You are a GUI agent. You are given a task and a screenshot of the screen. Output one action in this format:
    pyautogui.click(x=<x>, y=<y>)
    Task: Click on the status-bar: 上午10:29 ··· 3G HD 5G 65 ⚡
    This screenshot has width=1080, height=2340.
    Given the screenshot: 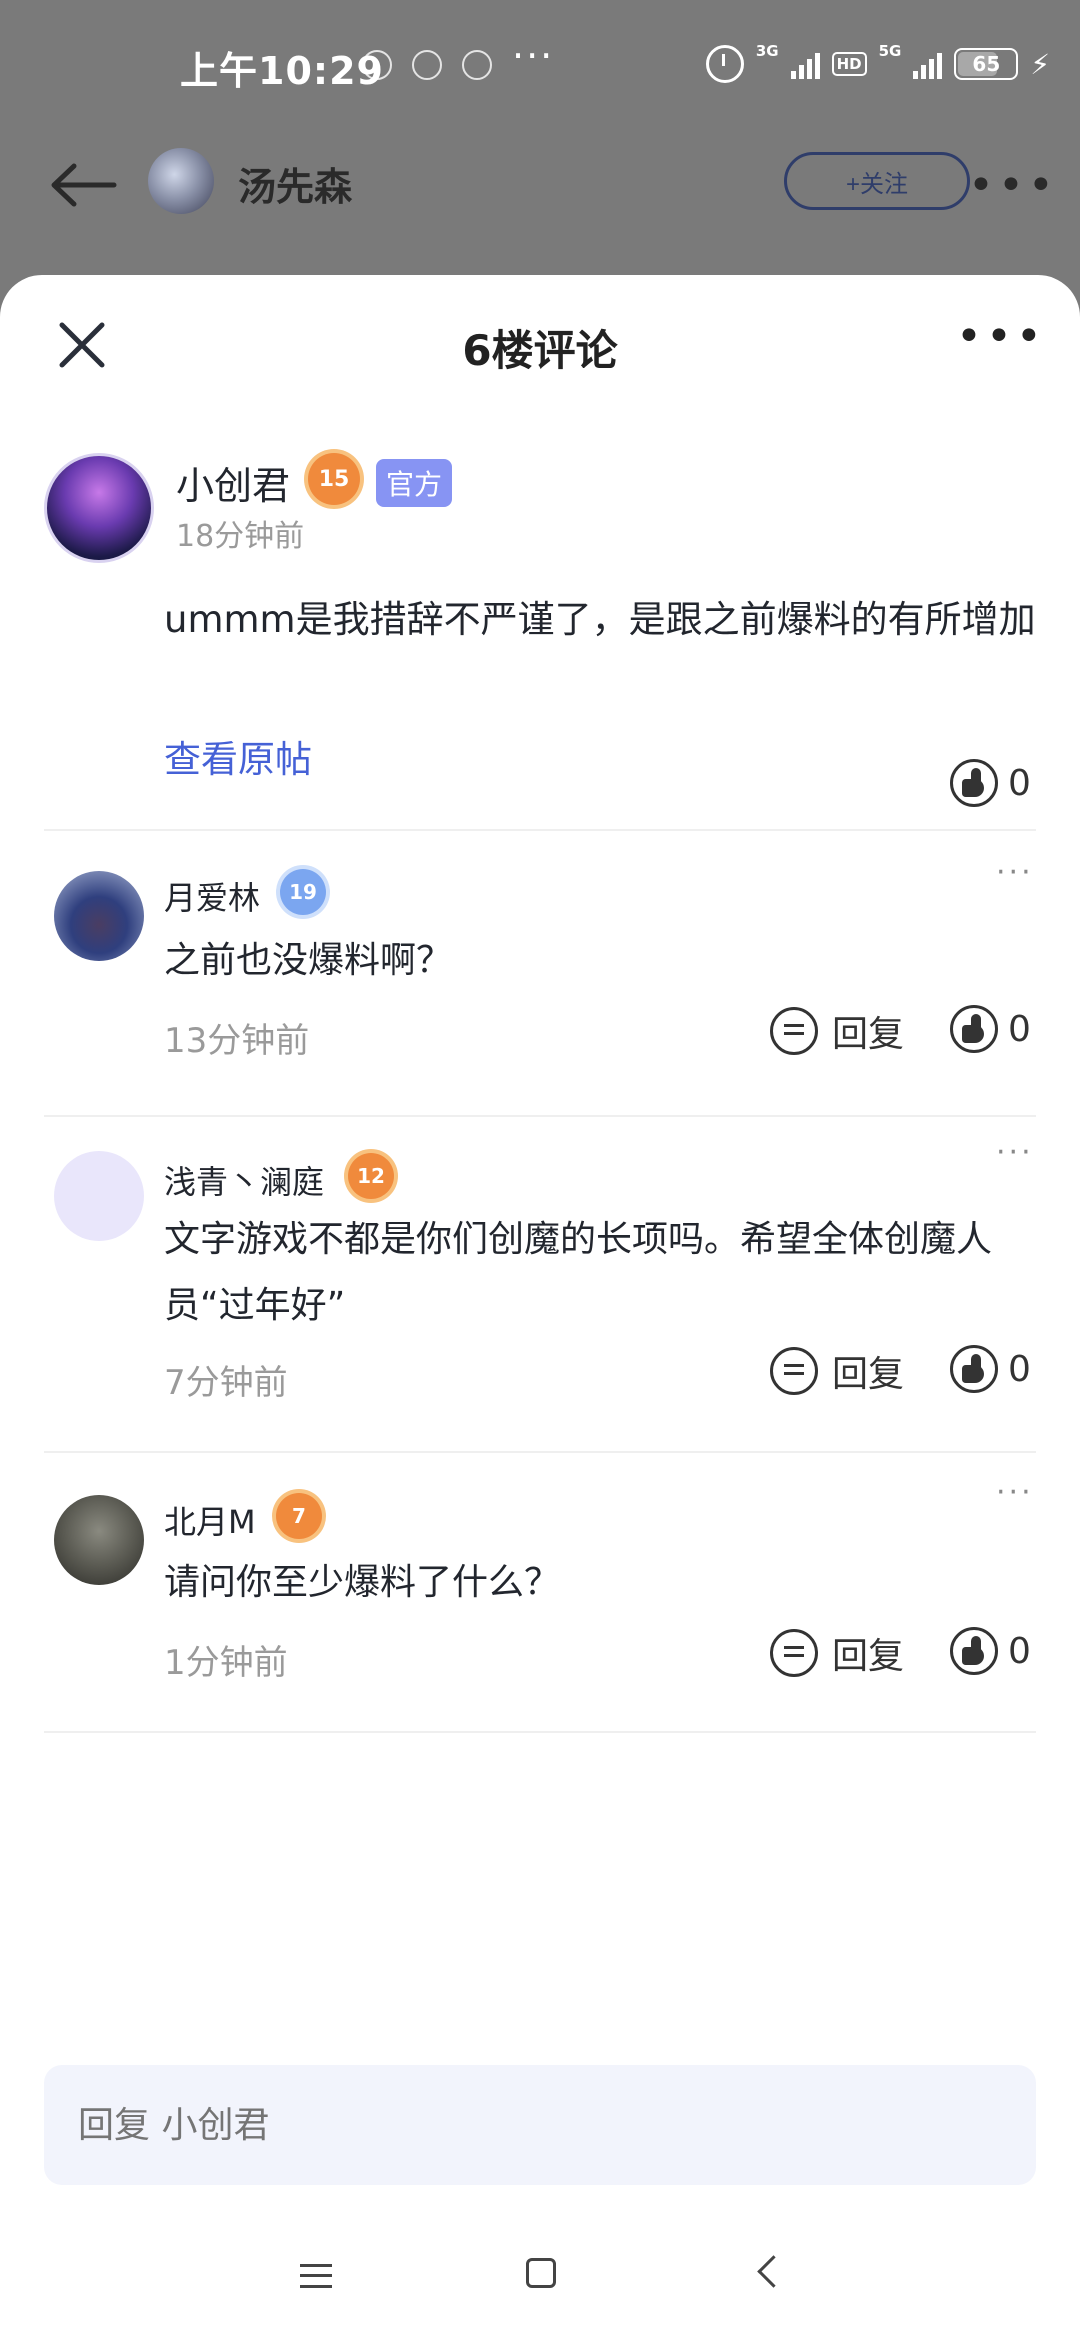 What is the action you would take?
    pyautogui.click(x=540, y=65)
    